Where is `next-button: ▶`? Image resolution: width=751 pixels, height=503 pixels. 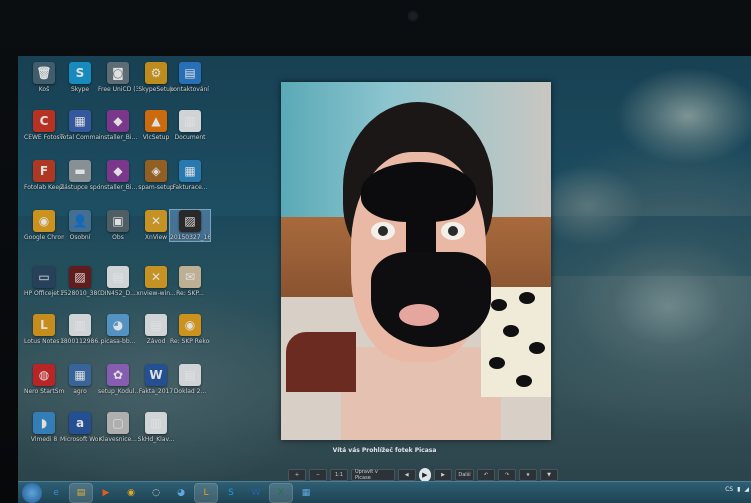
next-button: ▶ is located at coordinates (443, 475).